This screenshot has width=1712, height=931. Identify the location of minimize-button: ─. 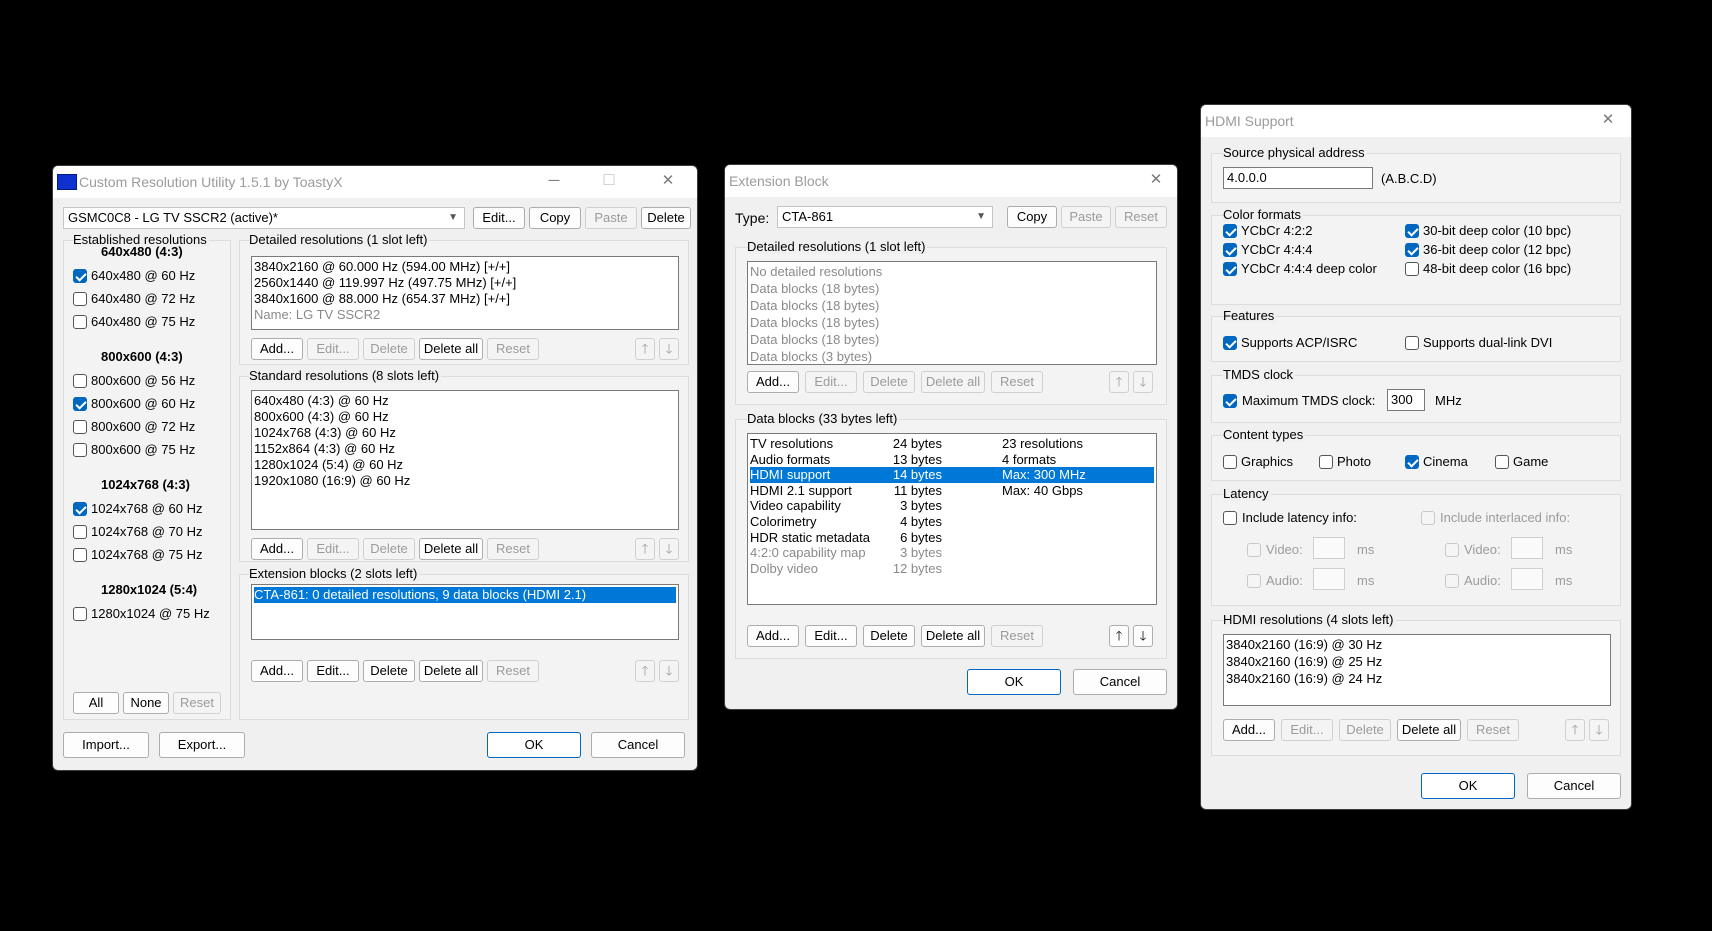
(554, 181).